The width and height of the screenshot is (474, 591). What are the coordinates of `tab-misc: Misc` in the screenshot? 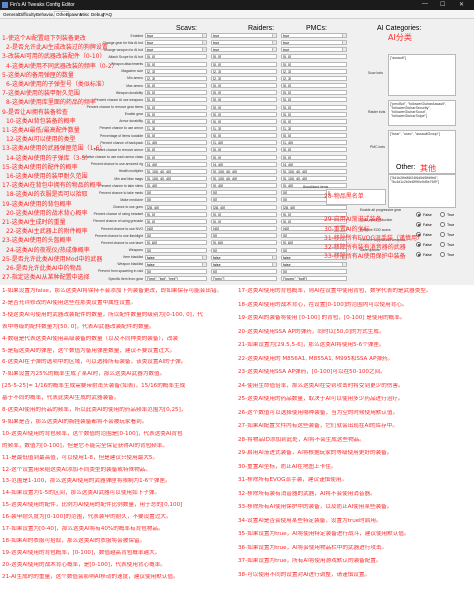 It's located at (84, 14).